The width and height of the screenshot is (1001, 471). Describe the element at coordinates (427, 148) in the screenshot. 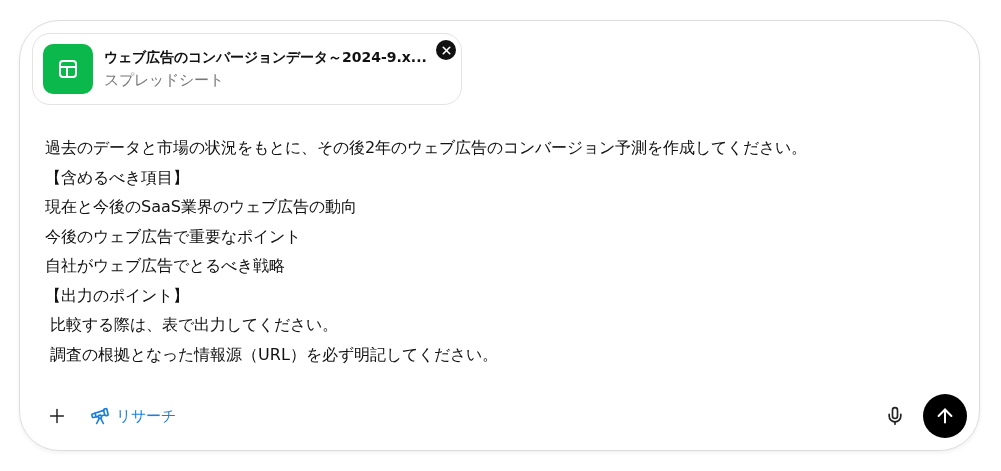

I see `message-line: 過去のデータと市場の状況をもとに、その後2年のウェブ広告のコンバージョン予測を作成してください。` at that location.